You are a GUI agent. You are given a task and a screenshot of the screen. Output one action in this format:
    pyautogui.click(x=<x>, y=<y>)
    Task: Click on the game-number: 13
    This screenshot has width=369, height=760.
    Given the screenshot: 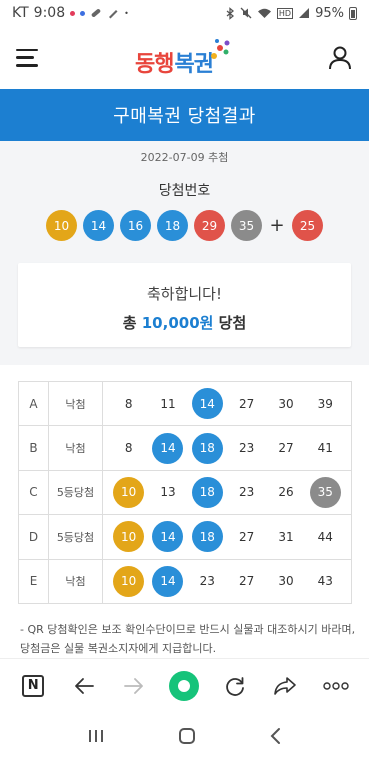 What is the action you would take?
    pyautogui.click(x=168, y=492)
    